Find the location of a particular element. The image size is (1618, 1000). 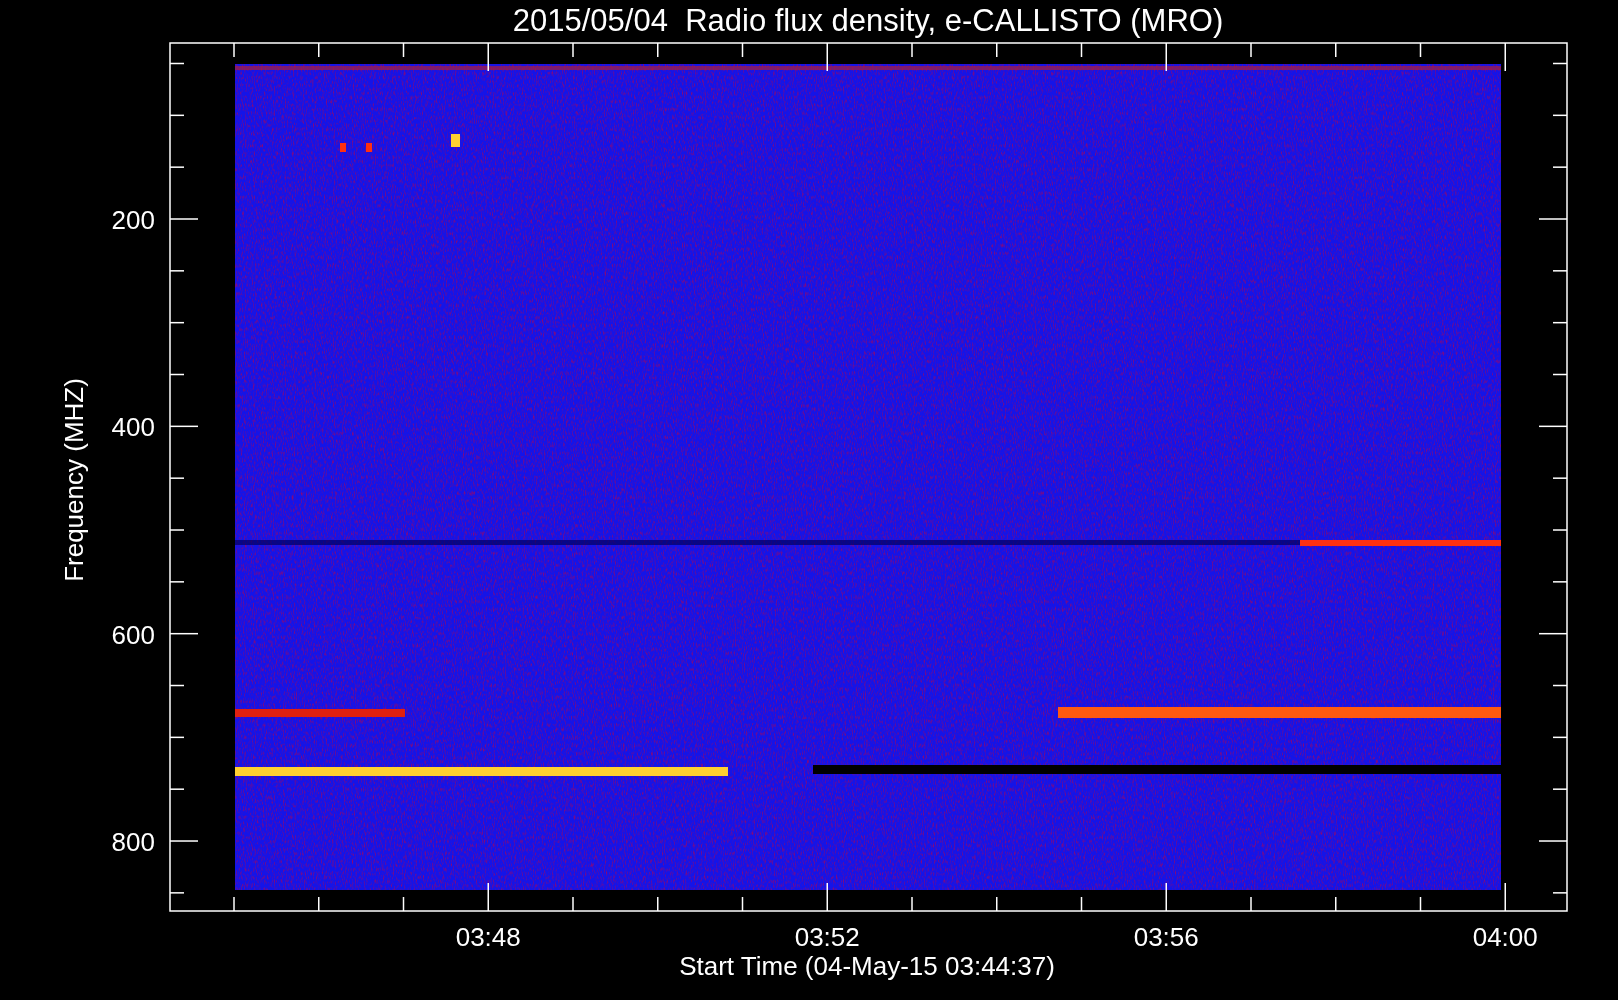

x-tick-label: 03:52 is located at coordinates (827, 937).